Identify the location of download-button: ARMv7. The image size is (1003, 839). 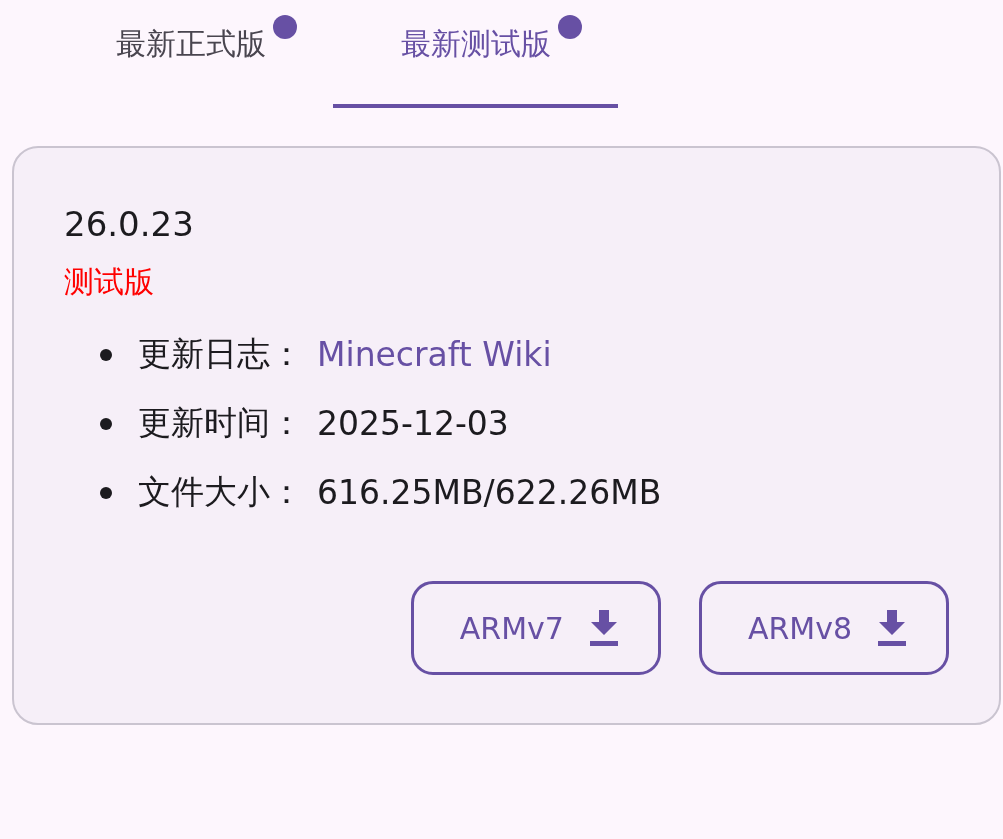
(535, 628).